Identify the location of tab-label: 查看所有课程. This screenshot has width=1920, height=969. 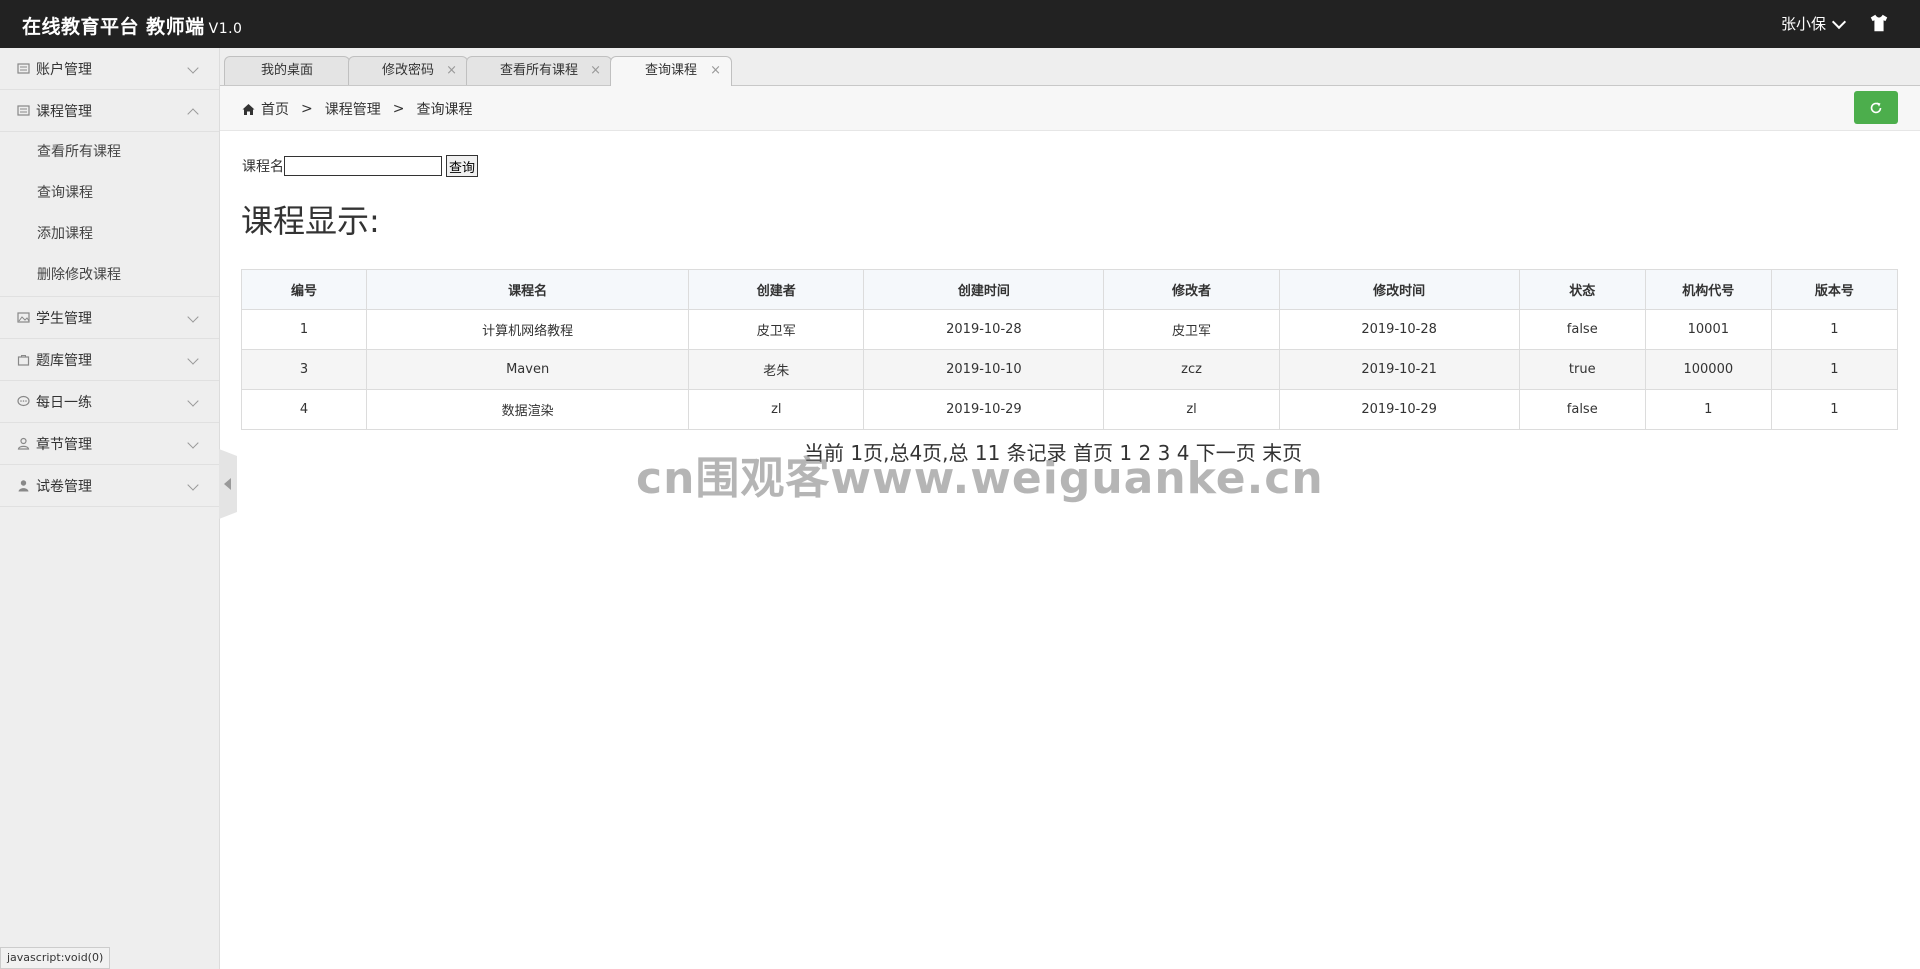
(538, 70).